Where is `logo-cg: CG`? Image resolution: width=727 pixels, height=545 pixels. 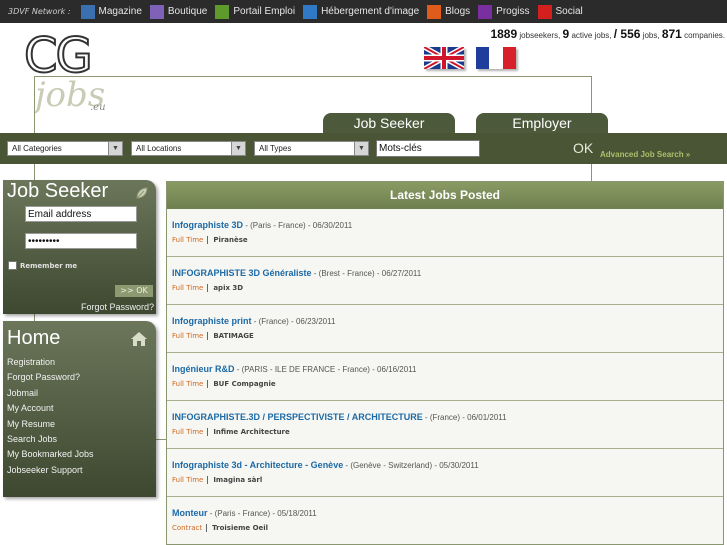 logo-cg: CG is located at coordinates (58, 56).